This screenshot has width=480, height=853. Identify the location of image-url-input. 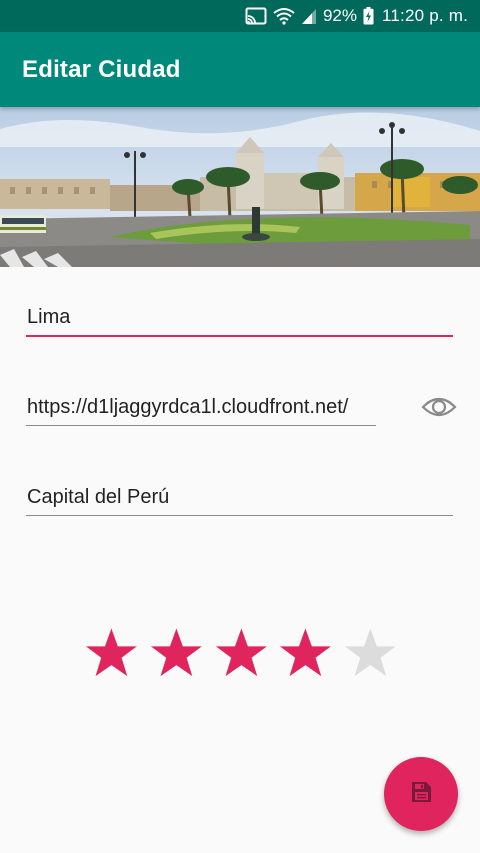
(201, 410).